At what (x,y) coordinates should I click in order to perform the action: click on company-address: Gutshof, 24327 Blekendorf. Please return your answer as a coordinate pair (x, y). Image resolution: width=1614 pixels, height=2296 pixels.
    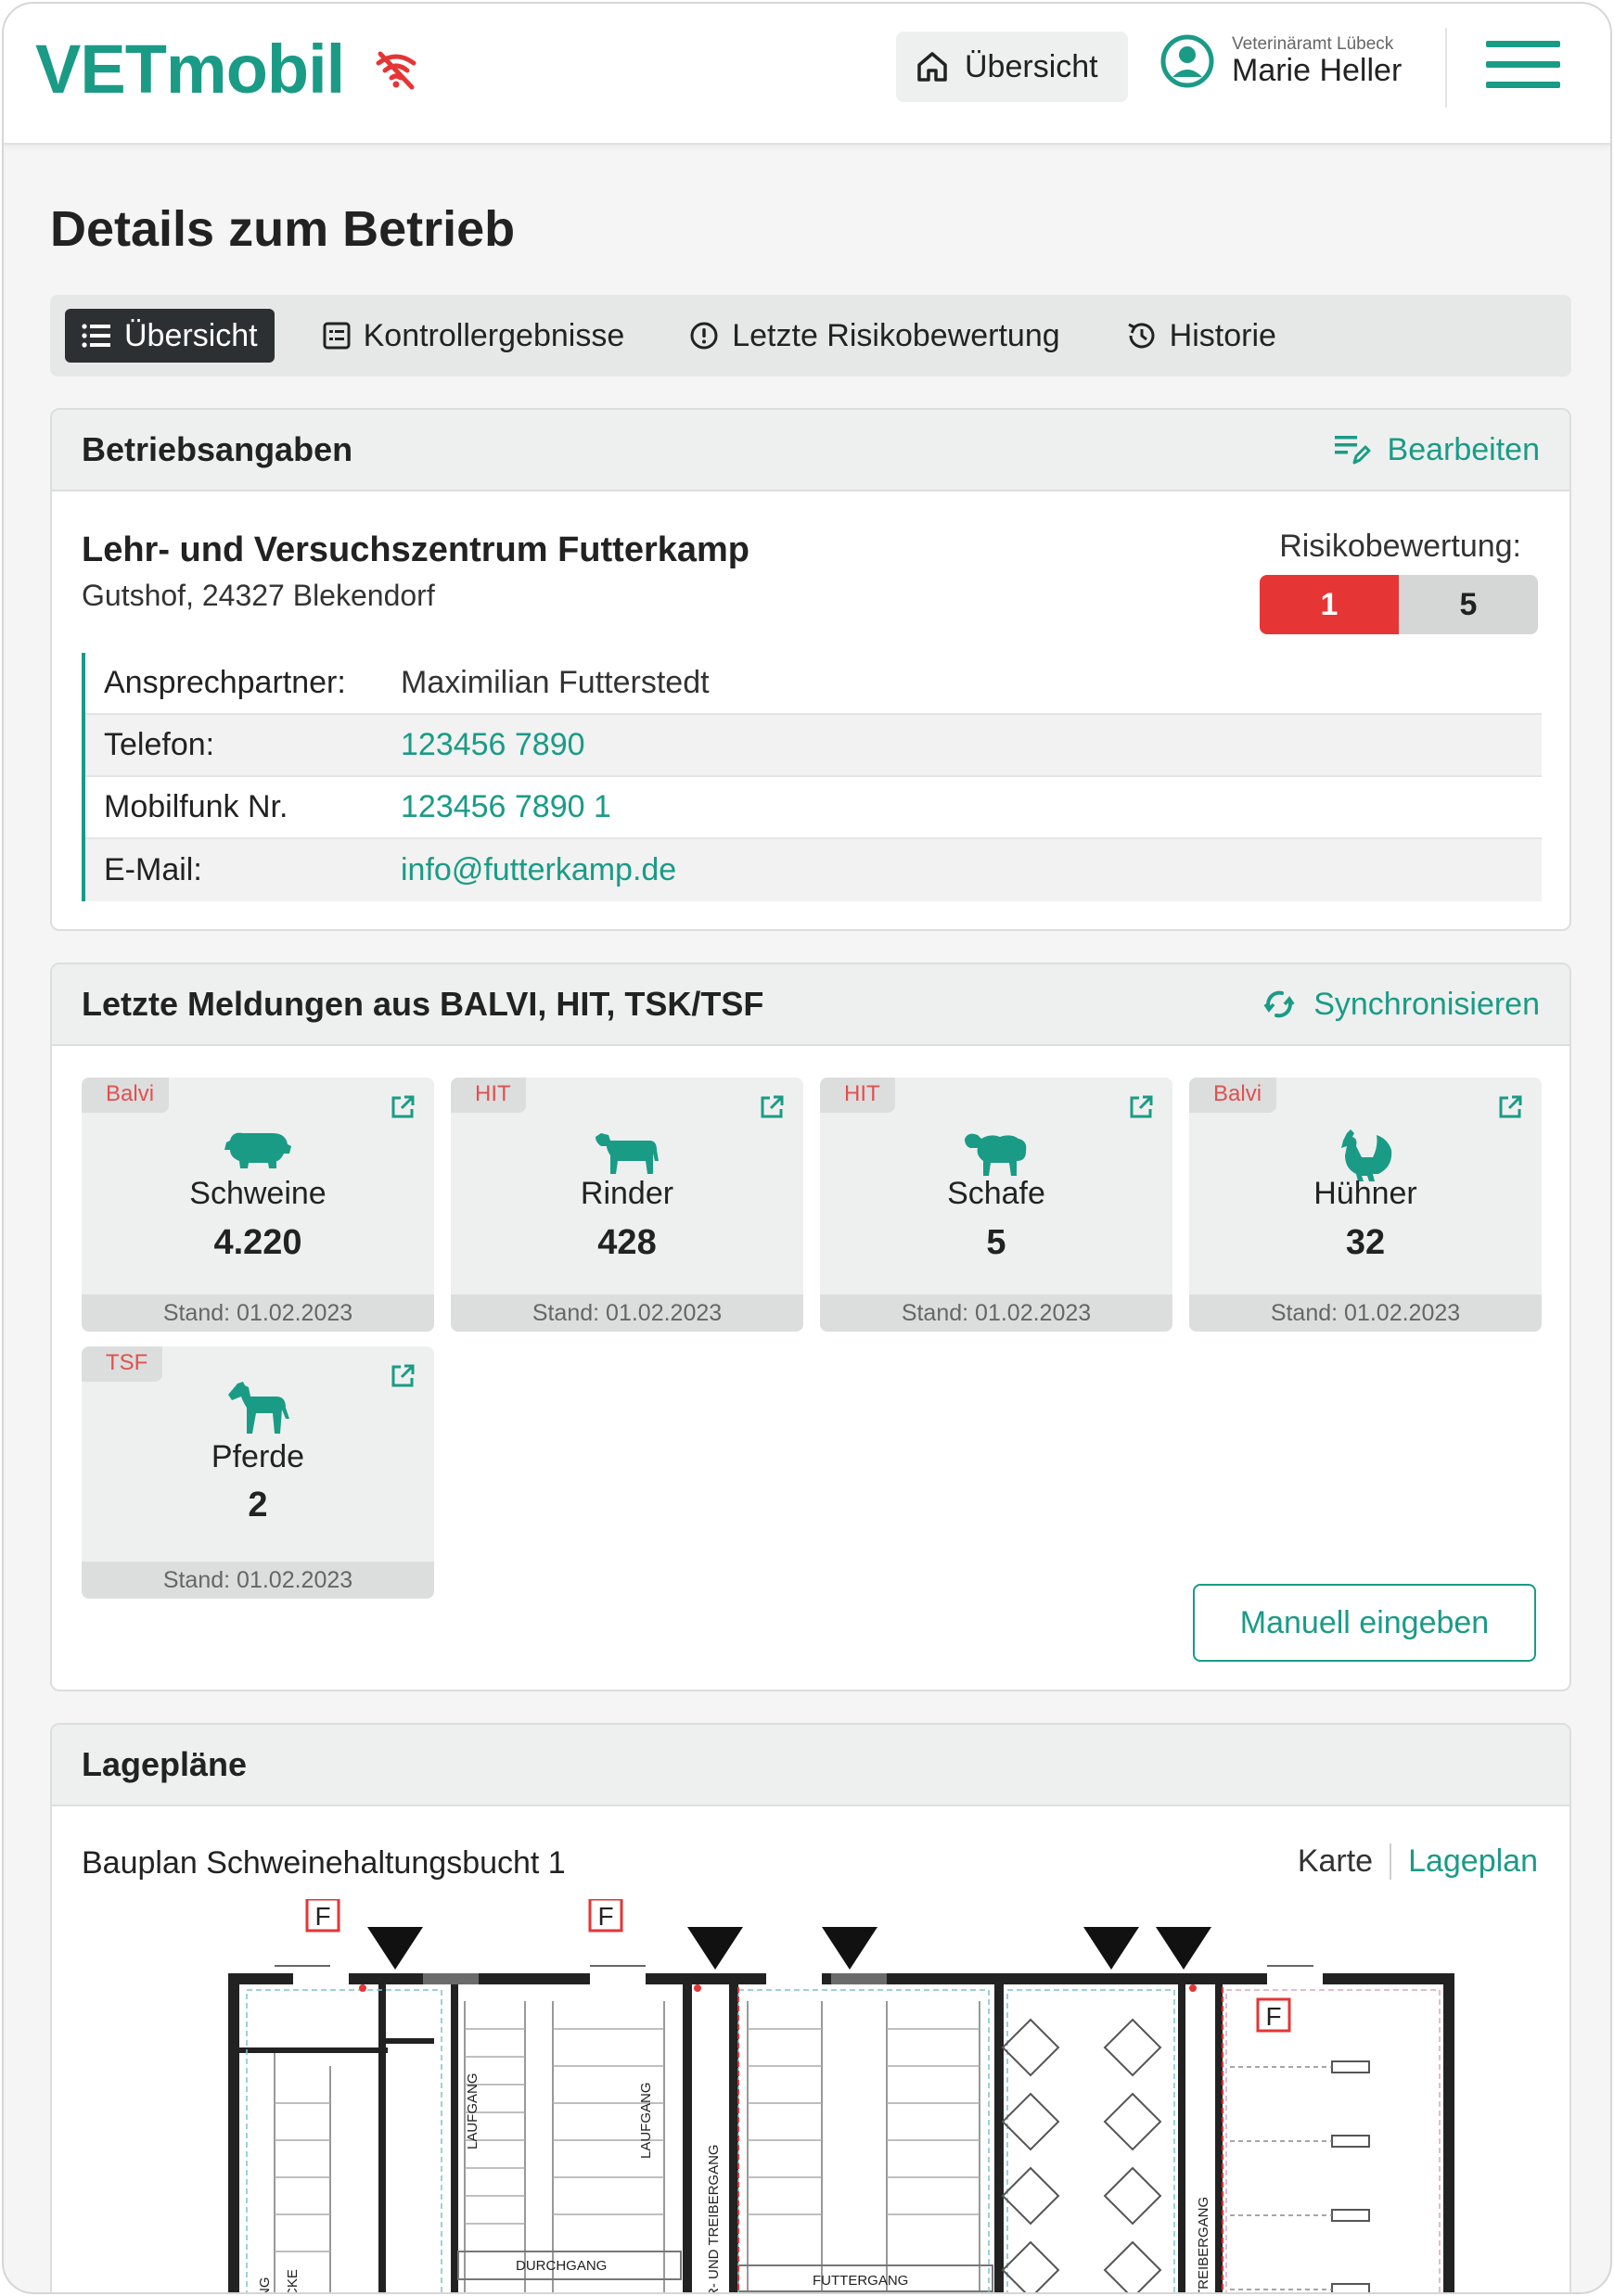
    Looking at the image, I should click on (258, 595).